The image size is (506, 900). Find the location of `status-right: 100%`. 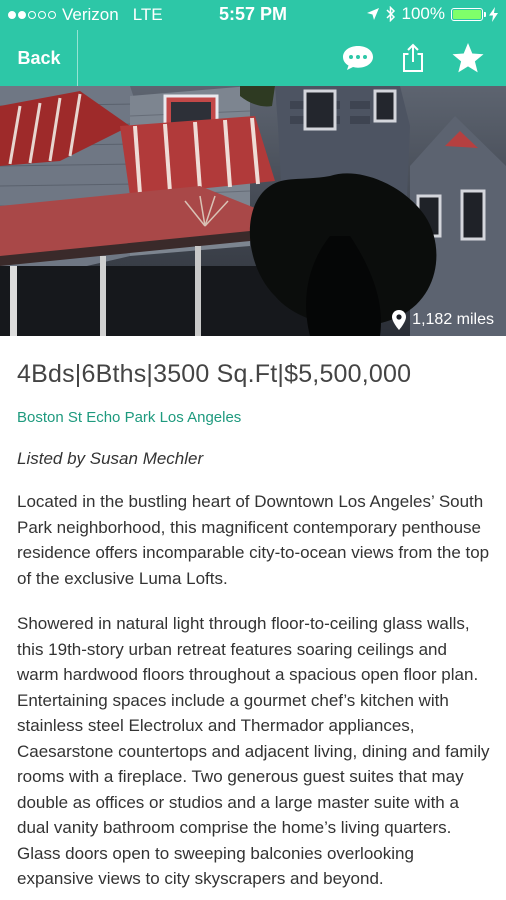

status-right: 100% is located at coordinates (432, 14).